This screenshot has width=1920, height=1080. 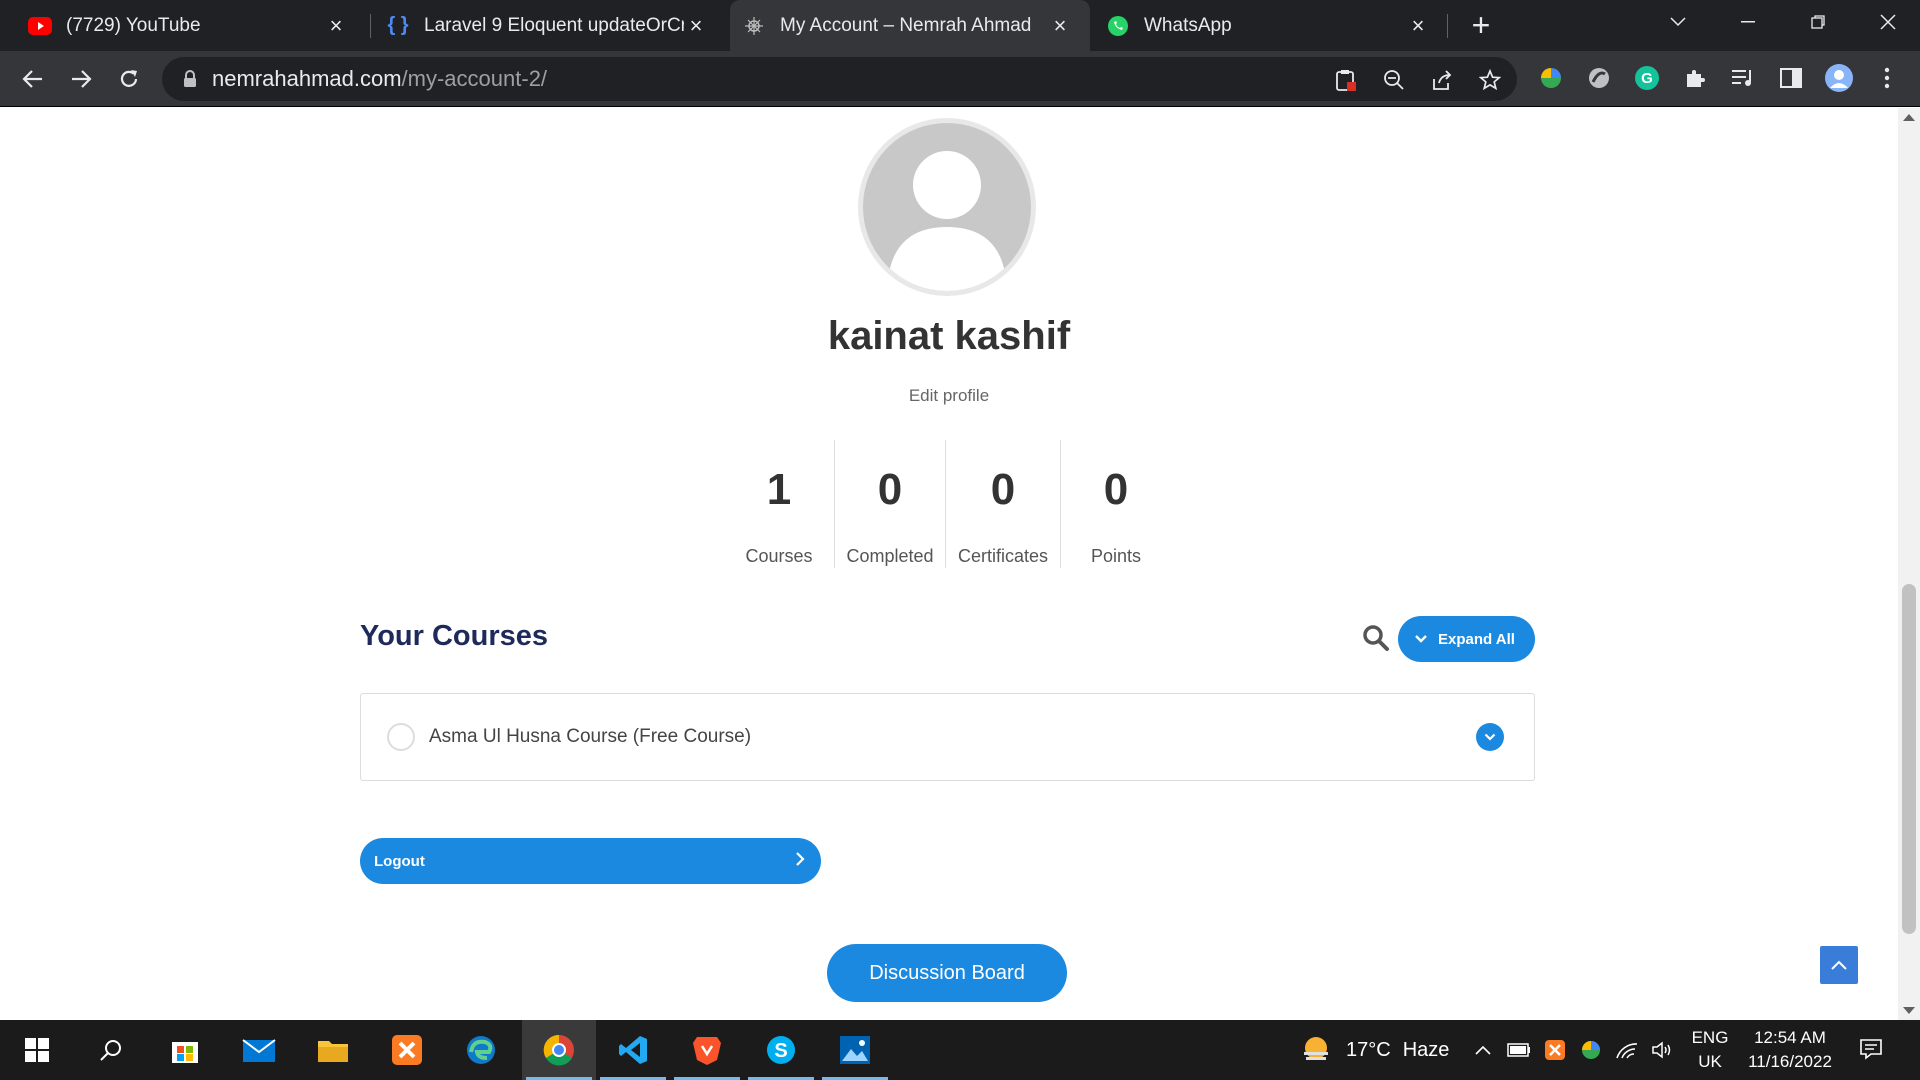 I want to click on clock-time: 12:54 AM, so click(x=1790, y=1037).